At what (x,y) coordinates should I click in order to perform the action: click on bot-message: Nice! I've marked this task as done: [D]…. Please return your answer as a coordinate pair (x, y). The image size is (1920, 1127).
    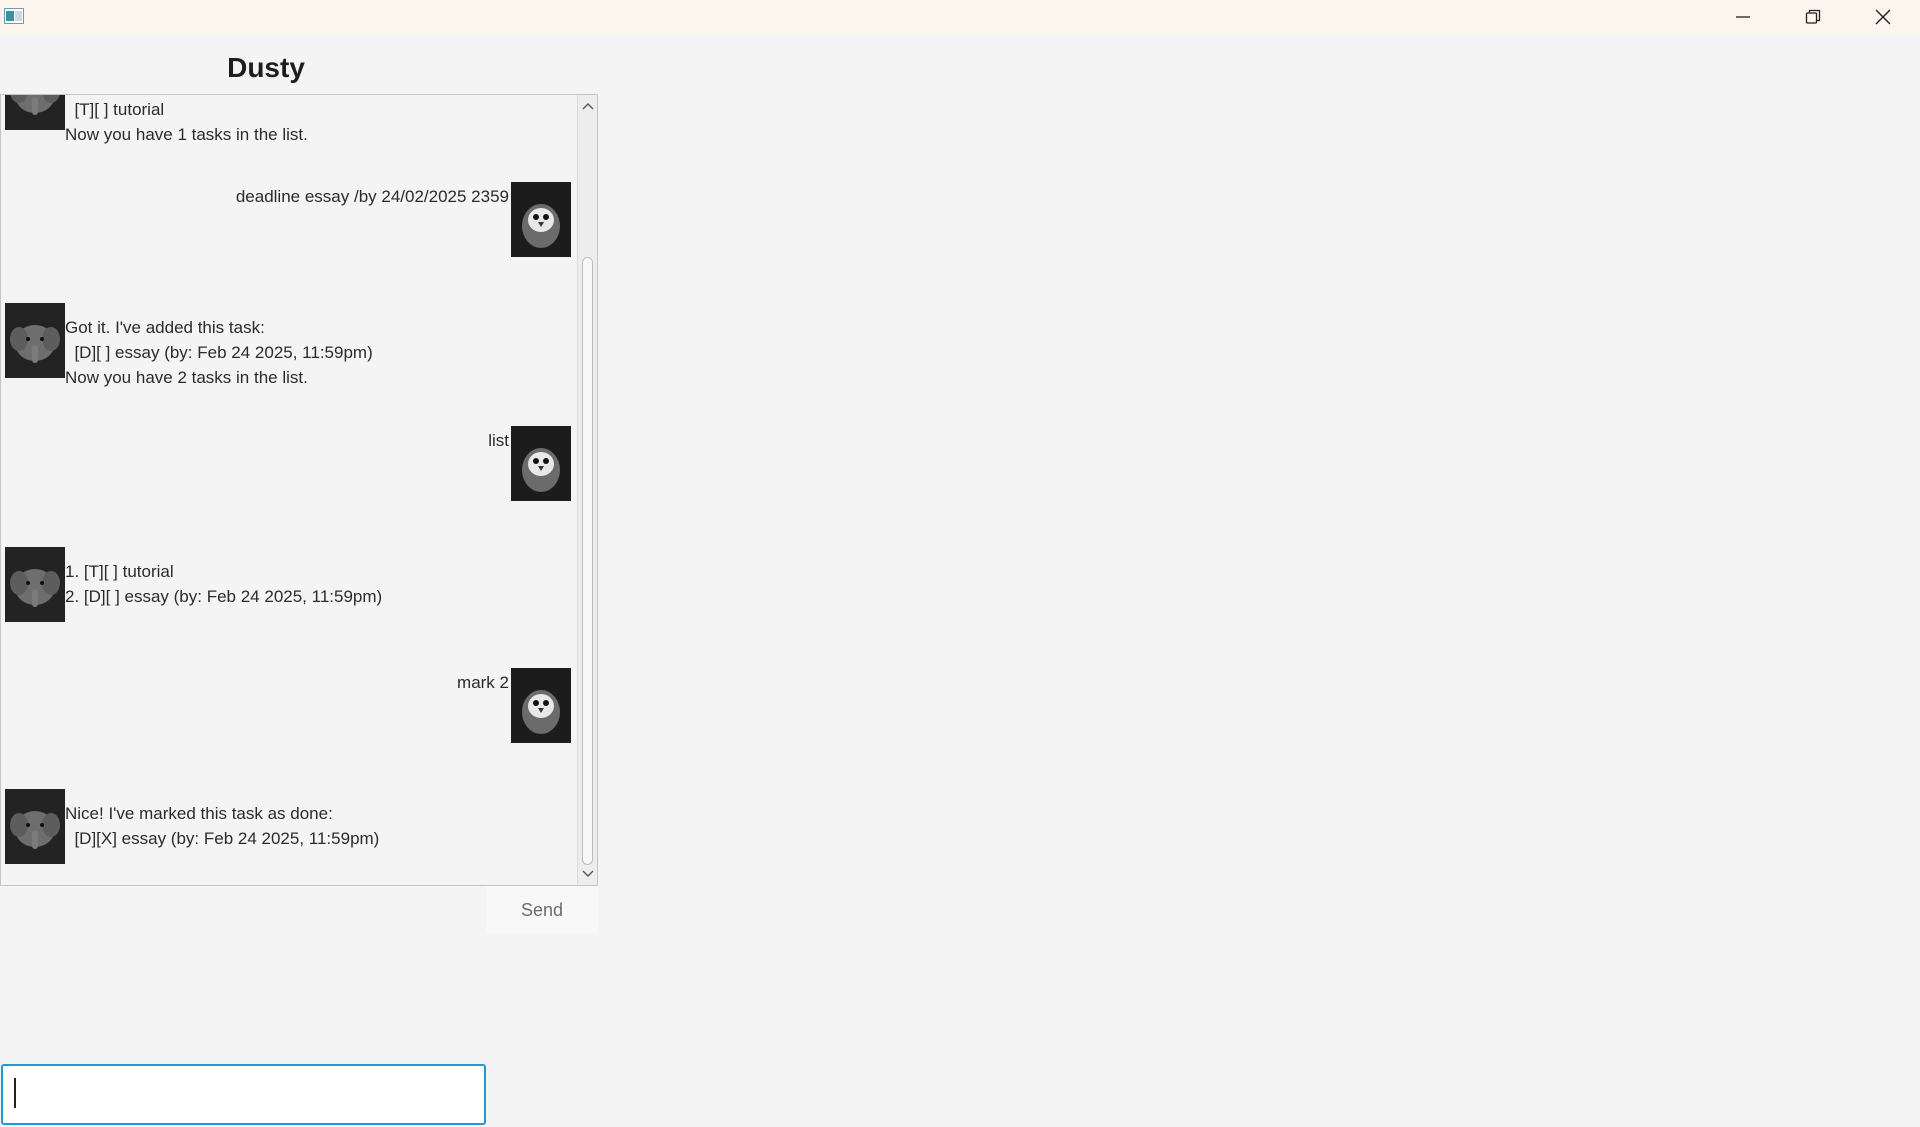
    Looking at the image, I should click on (290, 826).